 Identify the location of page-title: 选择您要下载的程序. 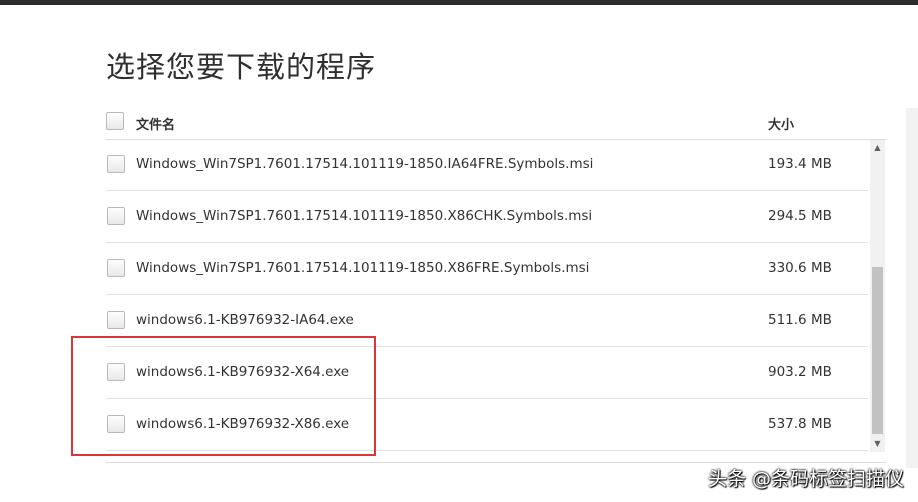
(241, 67).